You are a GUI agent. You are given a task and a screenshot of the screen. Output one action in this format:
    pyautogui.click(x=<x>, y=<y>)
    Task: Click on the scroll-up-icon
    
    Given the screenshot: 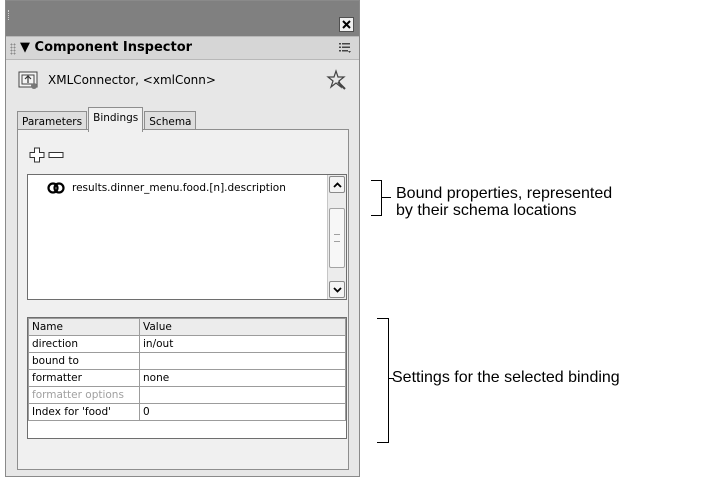 What is the action you would take?
    pyautogui.click(x=337, y=184)
    